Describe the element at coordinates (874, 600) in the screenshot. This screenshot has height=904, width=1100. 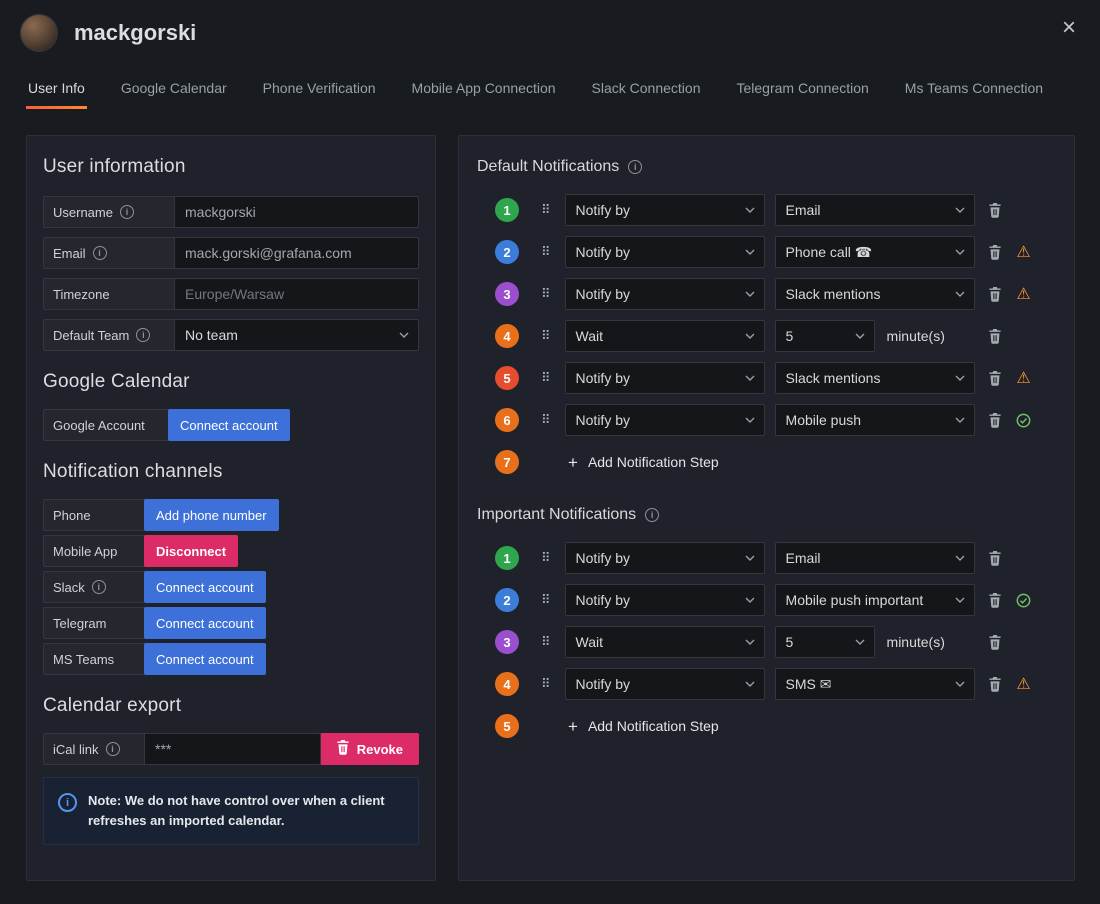
I see `notification-channel-select: Mobile push important` at that location.